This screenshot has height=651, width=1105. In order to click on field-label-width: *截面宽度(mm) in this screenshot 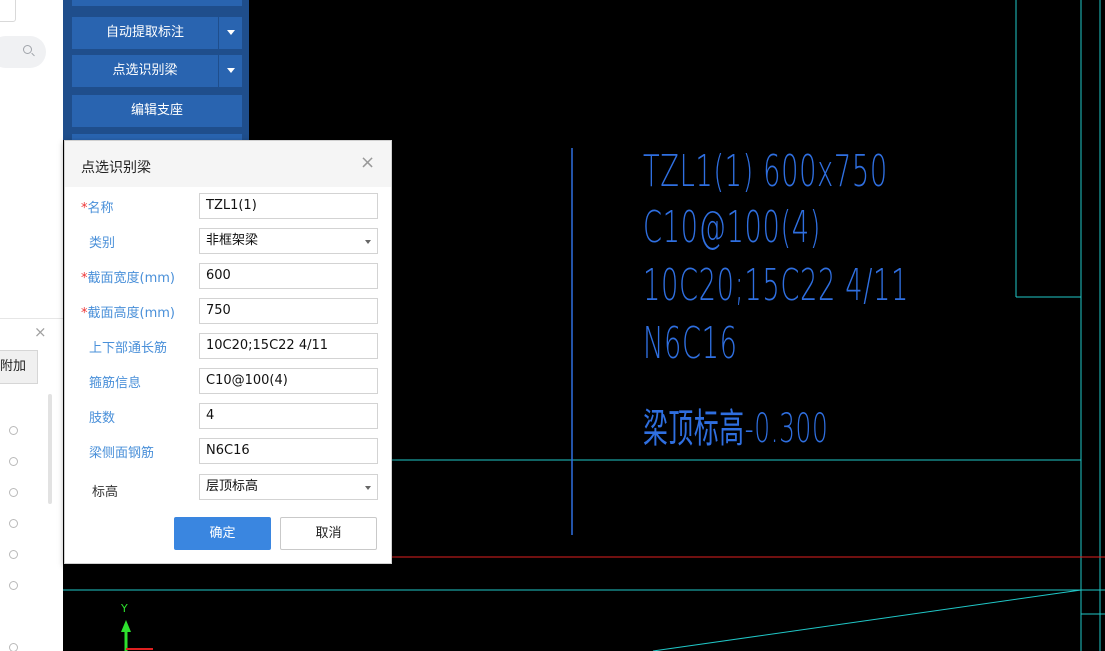, I will do `click(128, 276)`.